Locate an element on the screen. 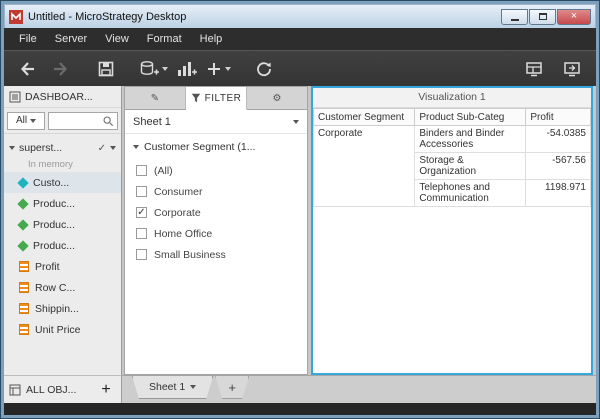  window-title: Untitled - MicroStrategy Desktop is located at coordinates (107, 16).